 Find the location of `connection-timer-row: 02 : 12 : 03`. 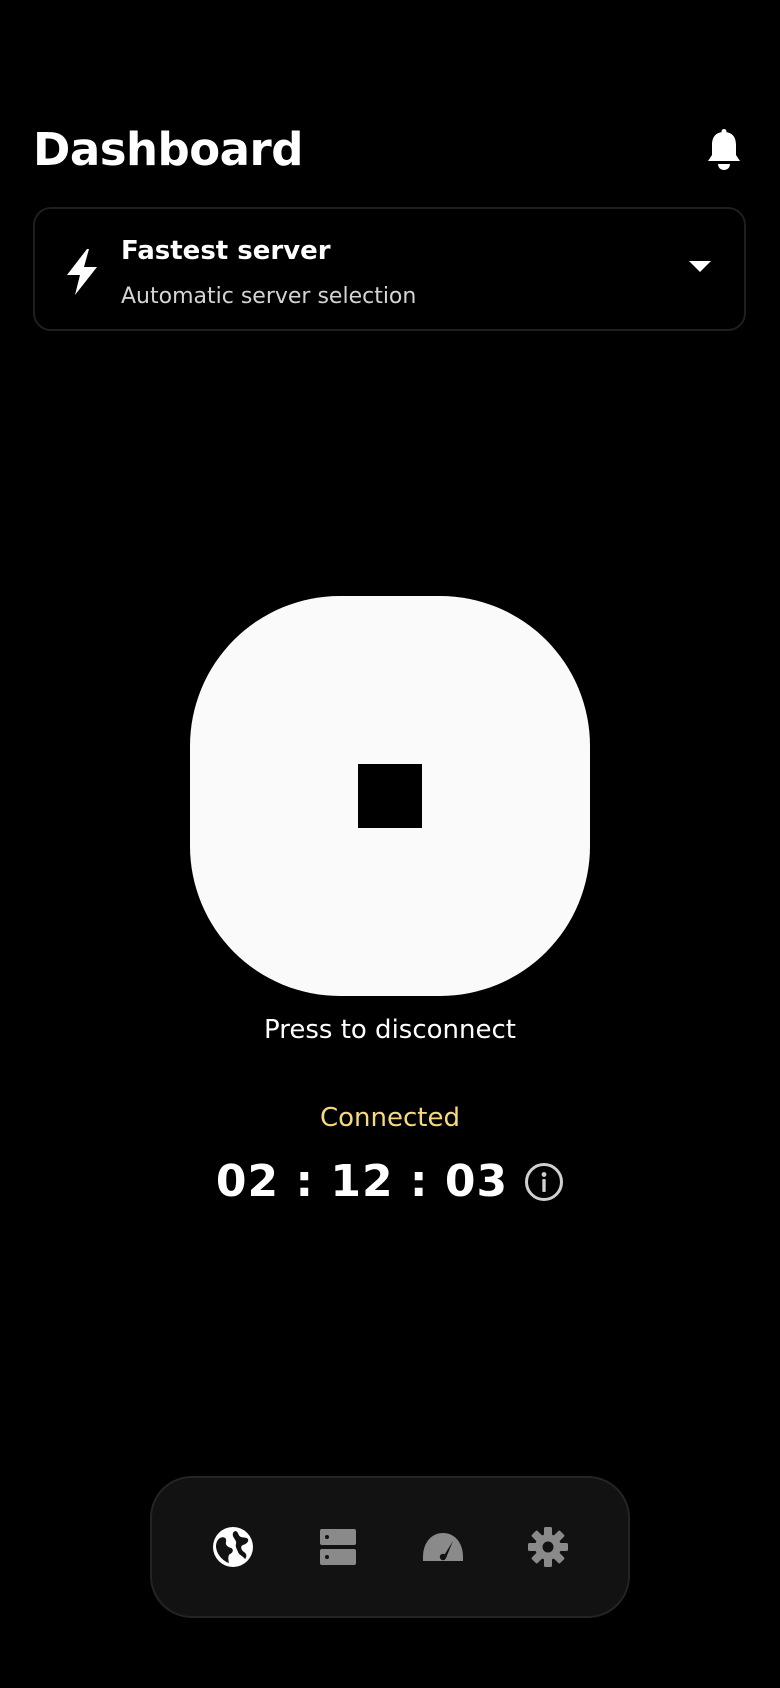

connection-timer-row: 02 : 12 : 03 is located at coordinates (390, 1182).